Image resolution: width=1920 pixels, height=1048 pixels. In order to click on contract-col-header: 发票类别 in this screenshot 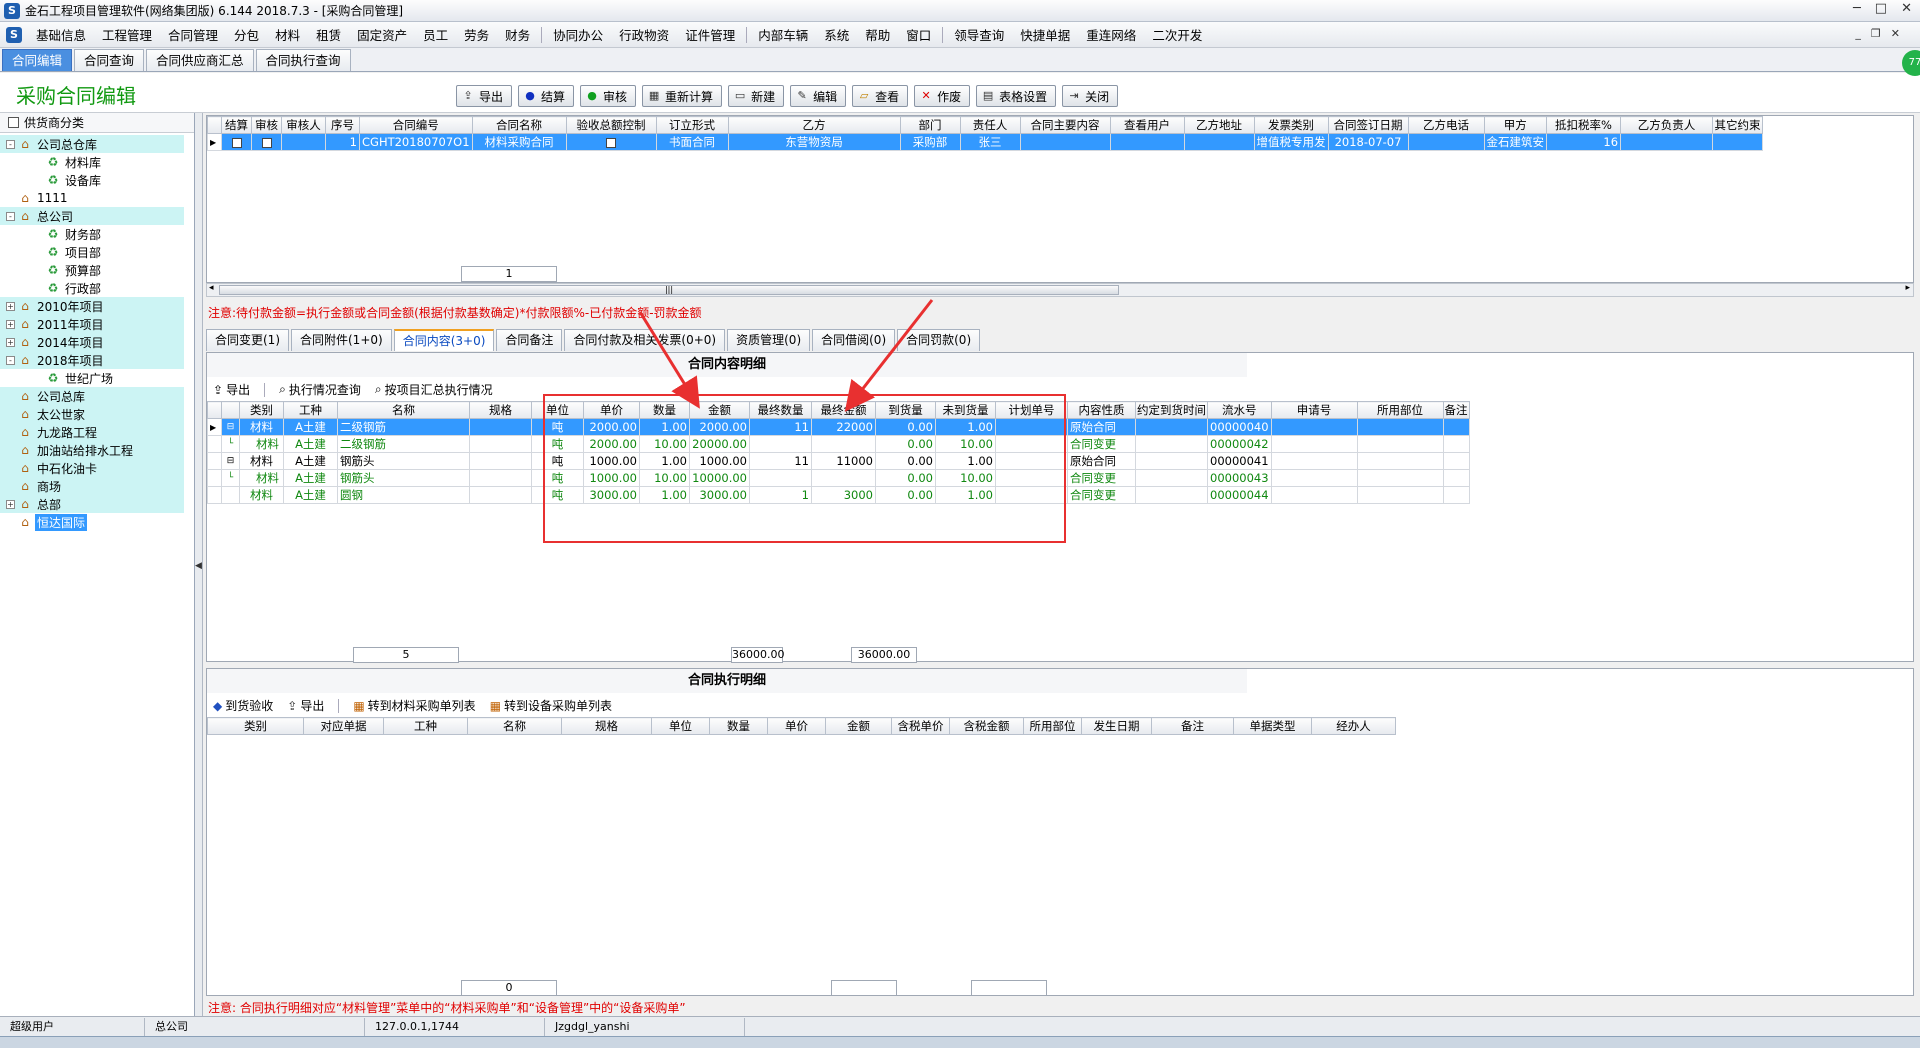, I will do `click(1291, 125)`.